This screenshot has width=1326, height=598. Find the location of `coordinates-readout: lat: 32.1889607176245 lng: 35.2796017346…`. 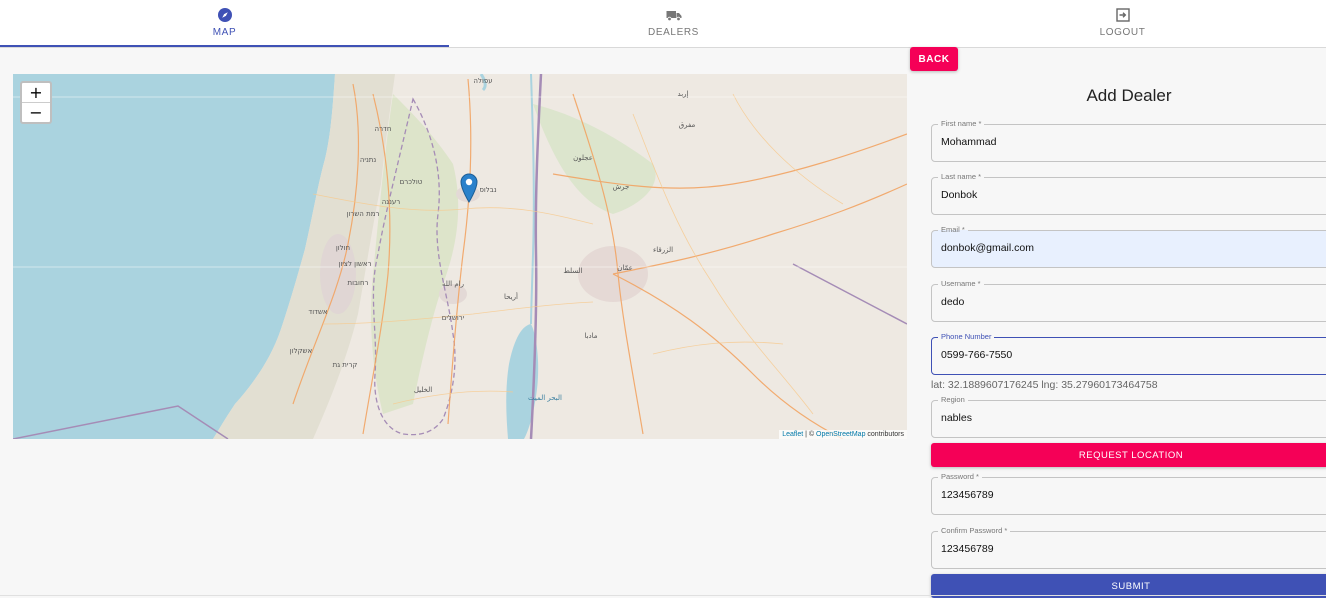

coordinates-readout: lat: 32.1889607176245 lng: 35.2796017346… is located at coordinates (1044, 385).